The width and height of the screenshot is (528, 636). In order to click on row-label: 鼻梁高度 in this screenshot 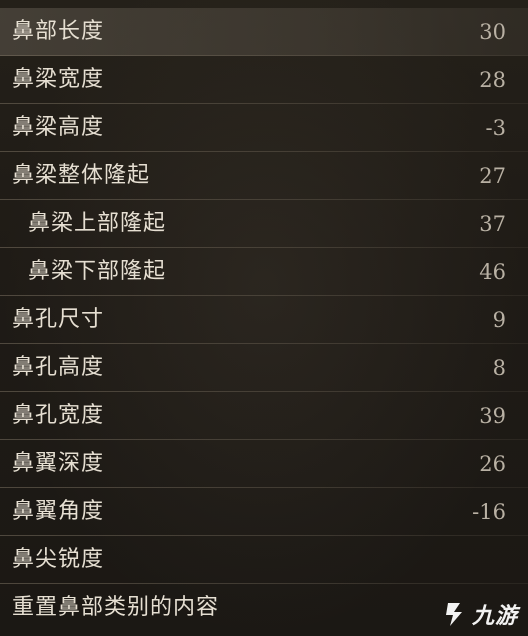, I will do `click(58, 127)`.